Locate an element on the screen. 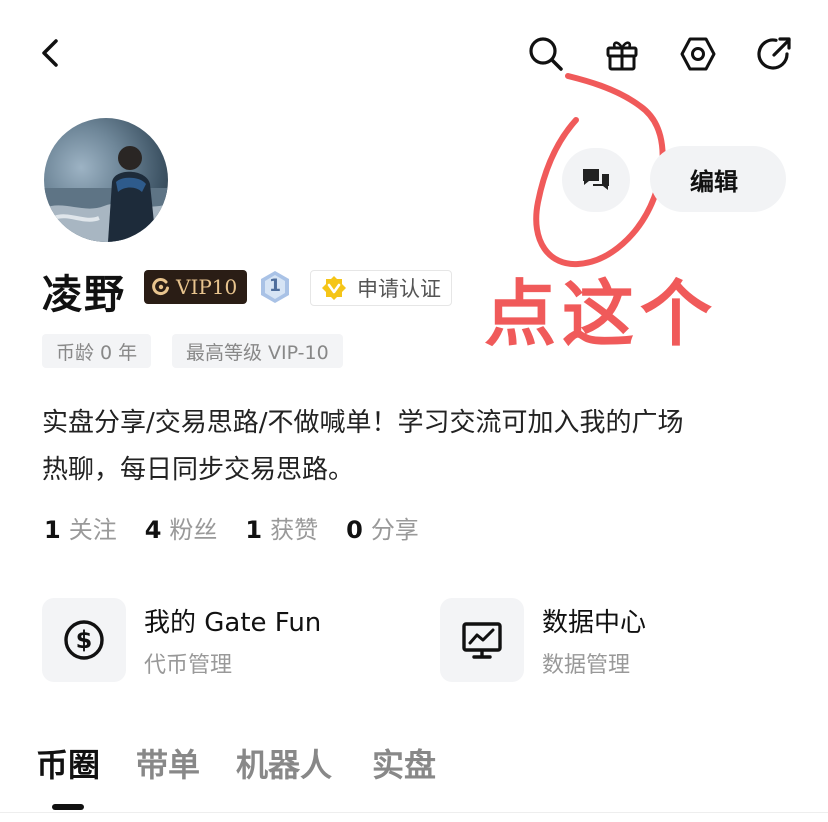 Image resolution: width=828 pixels, height=822 pixels. feature-gate-fun: $ 我的 Gate Fun 代币管理 is located at coordinates (181, 640).